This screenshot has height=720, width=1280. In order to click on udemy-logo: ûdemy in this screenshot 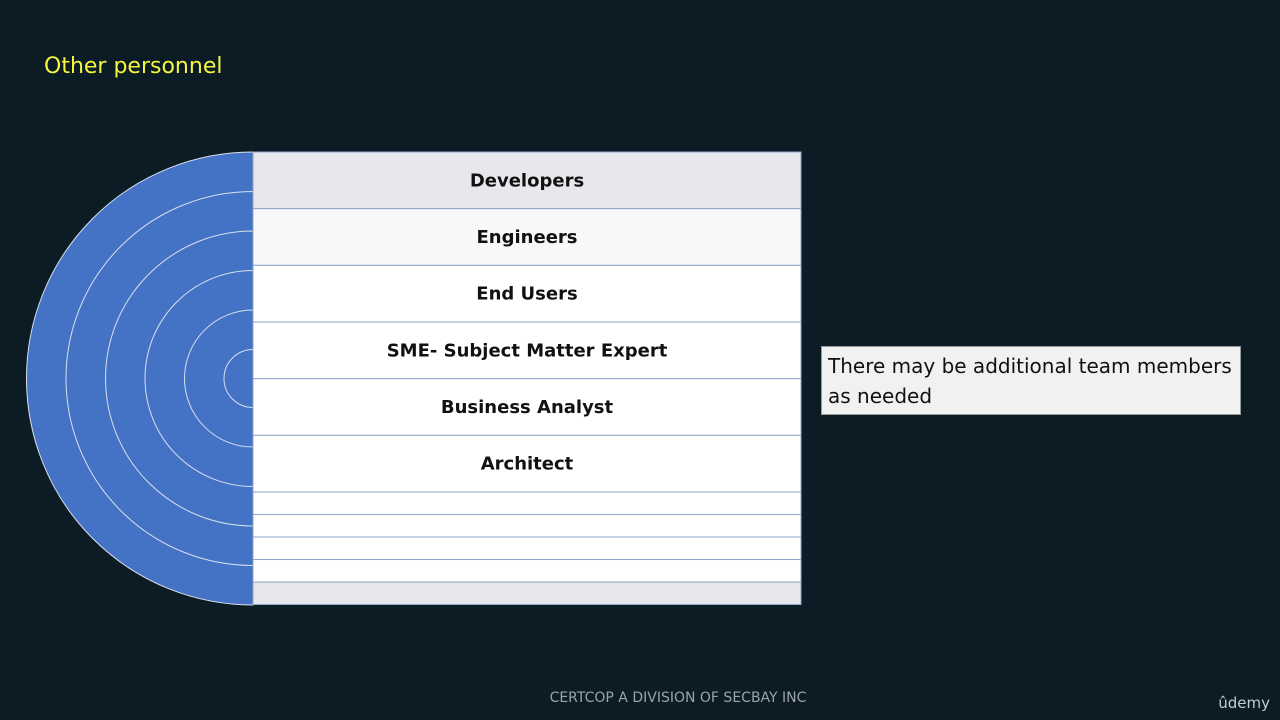, I will do `click(1244, 703)`.